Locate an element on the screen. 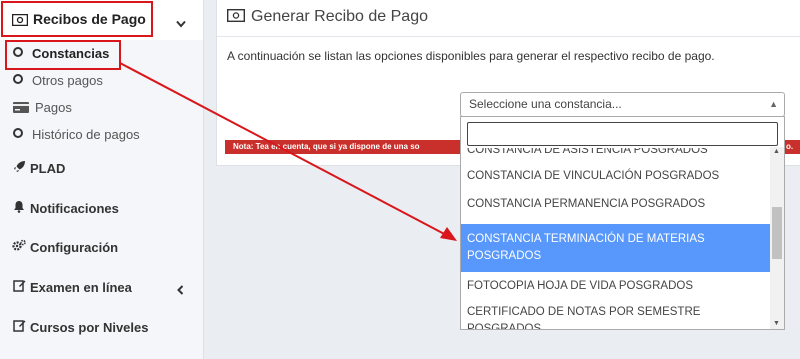 This screenshot has height=359, width=800. sidebar-item-label: Pagos is located at coordinates (53, 107).